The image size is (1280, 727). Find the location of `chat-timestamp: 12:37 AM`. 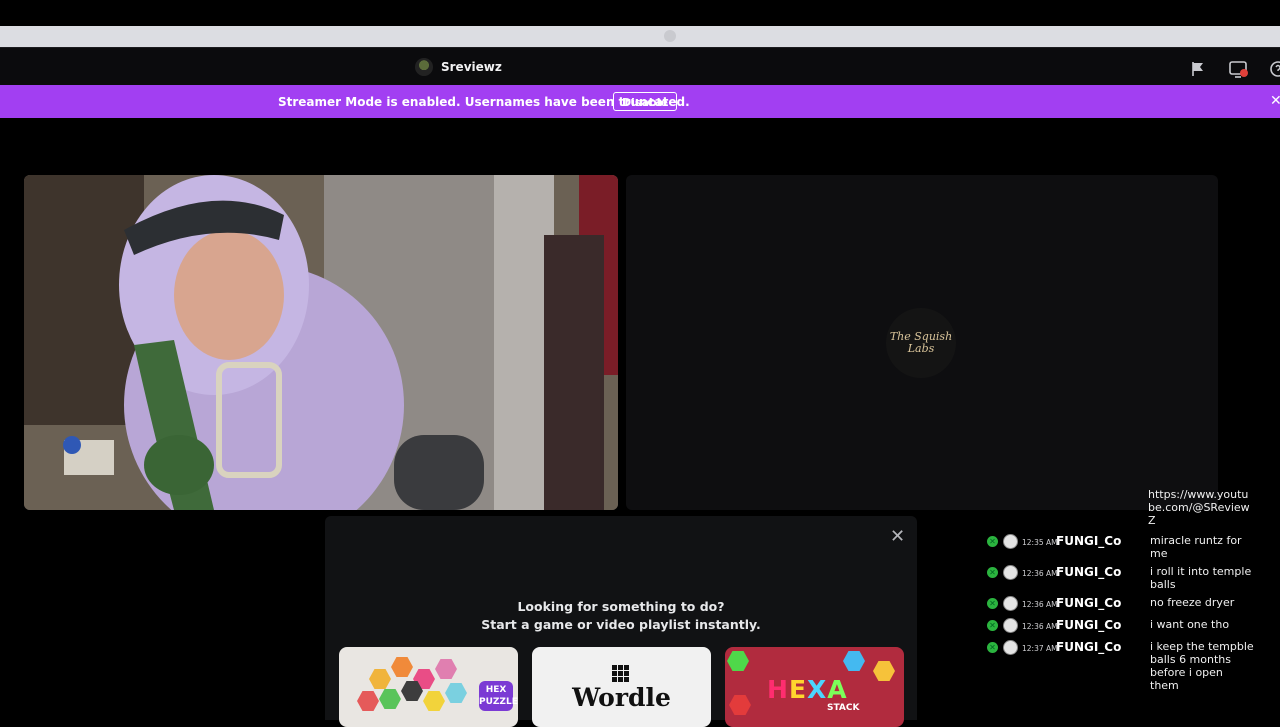

chat-timestamp: 12:37 AM is located at coordinates (1040, 648).